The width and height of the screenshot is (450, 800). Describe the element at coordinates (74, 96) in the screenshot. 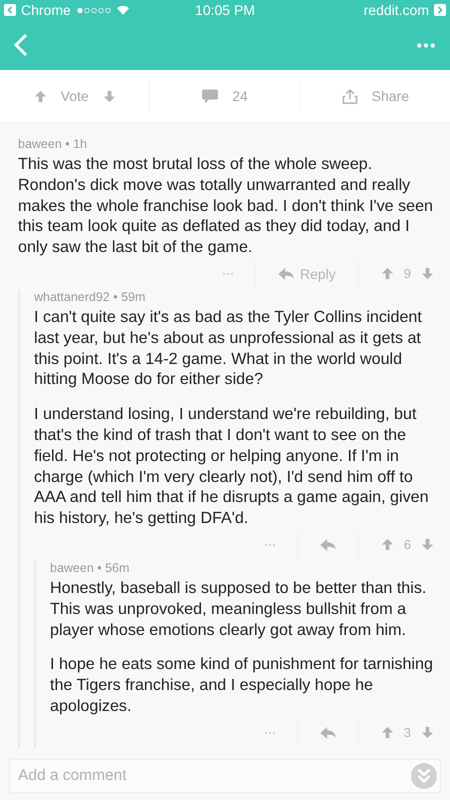

I see `vote-label: Vote` at that location.